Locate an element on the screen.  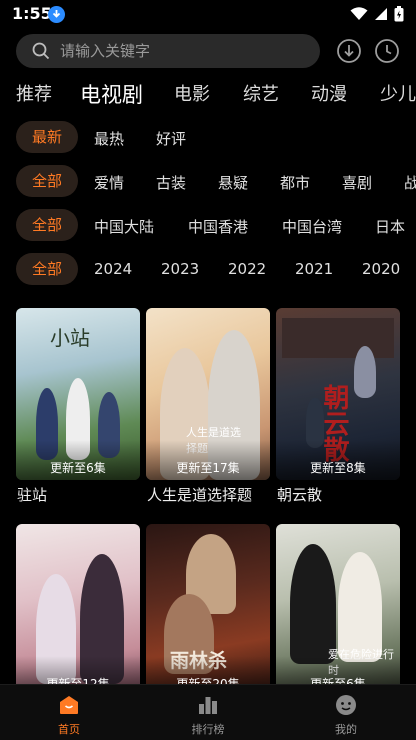
filter-year-2022: 2022 is located at coordinates (247, 269).